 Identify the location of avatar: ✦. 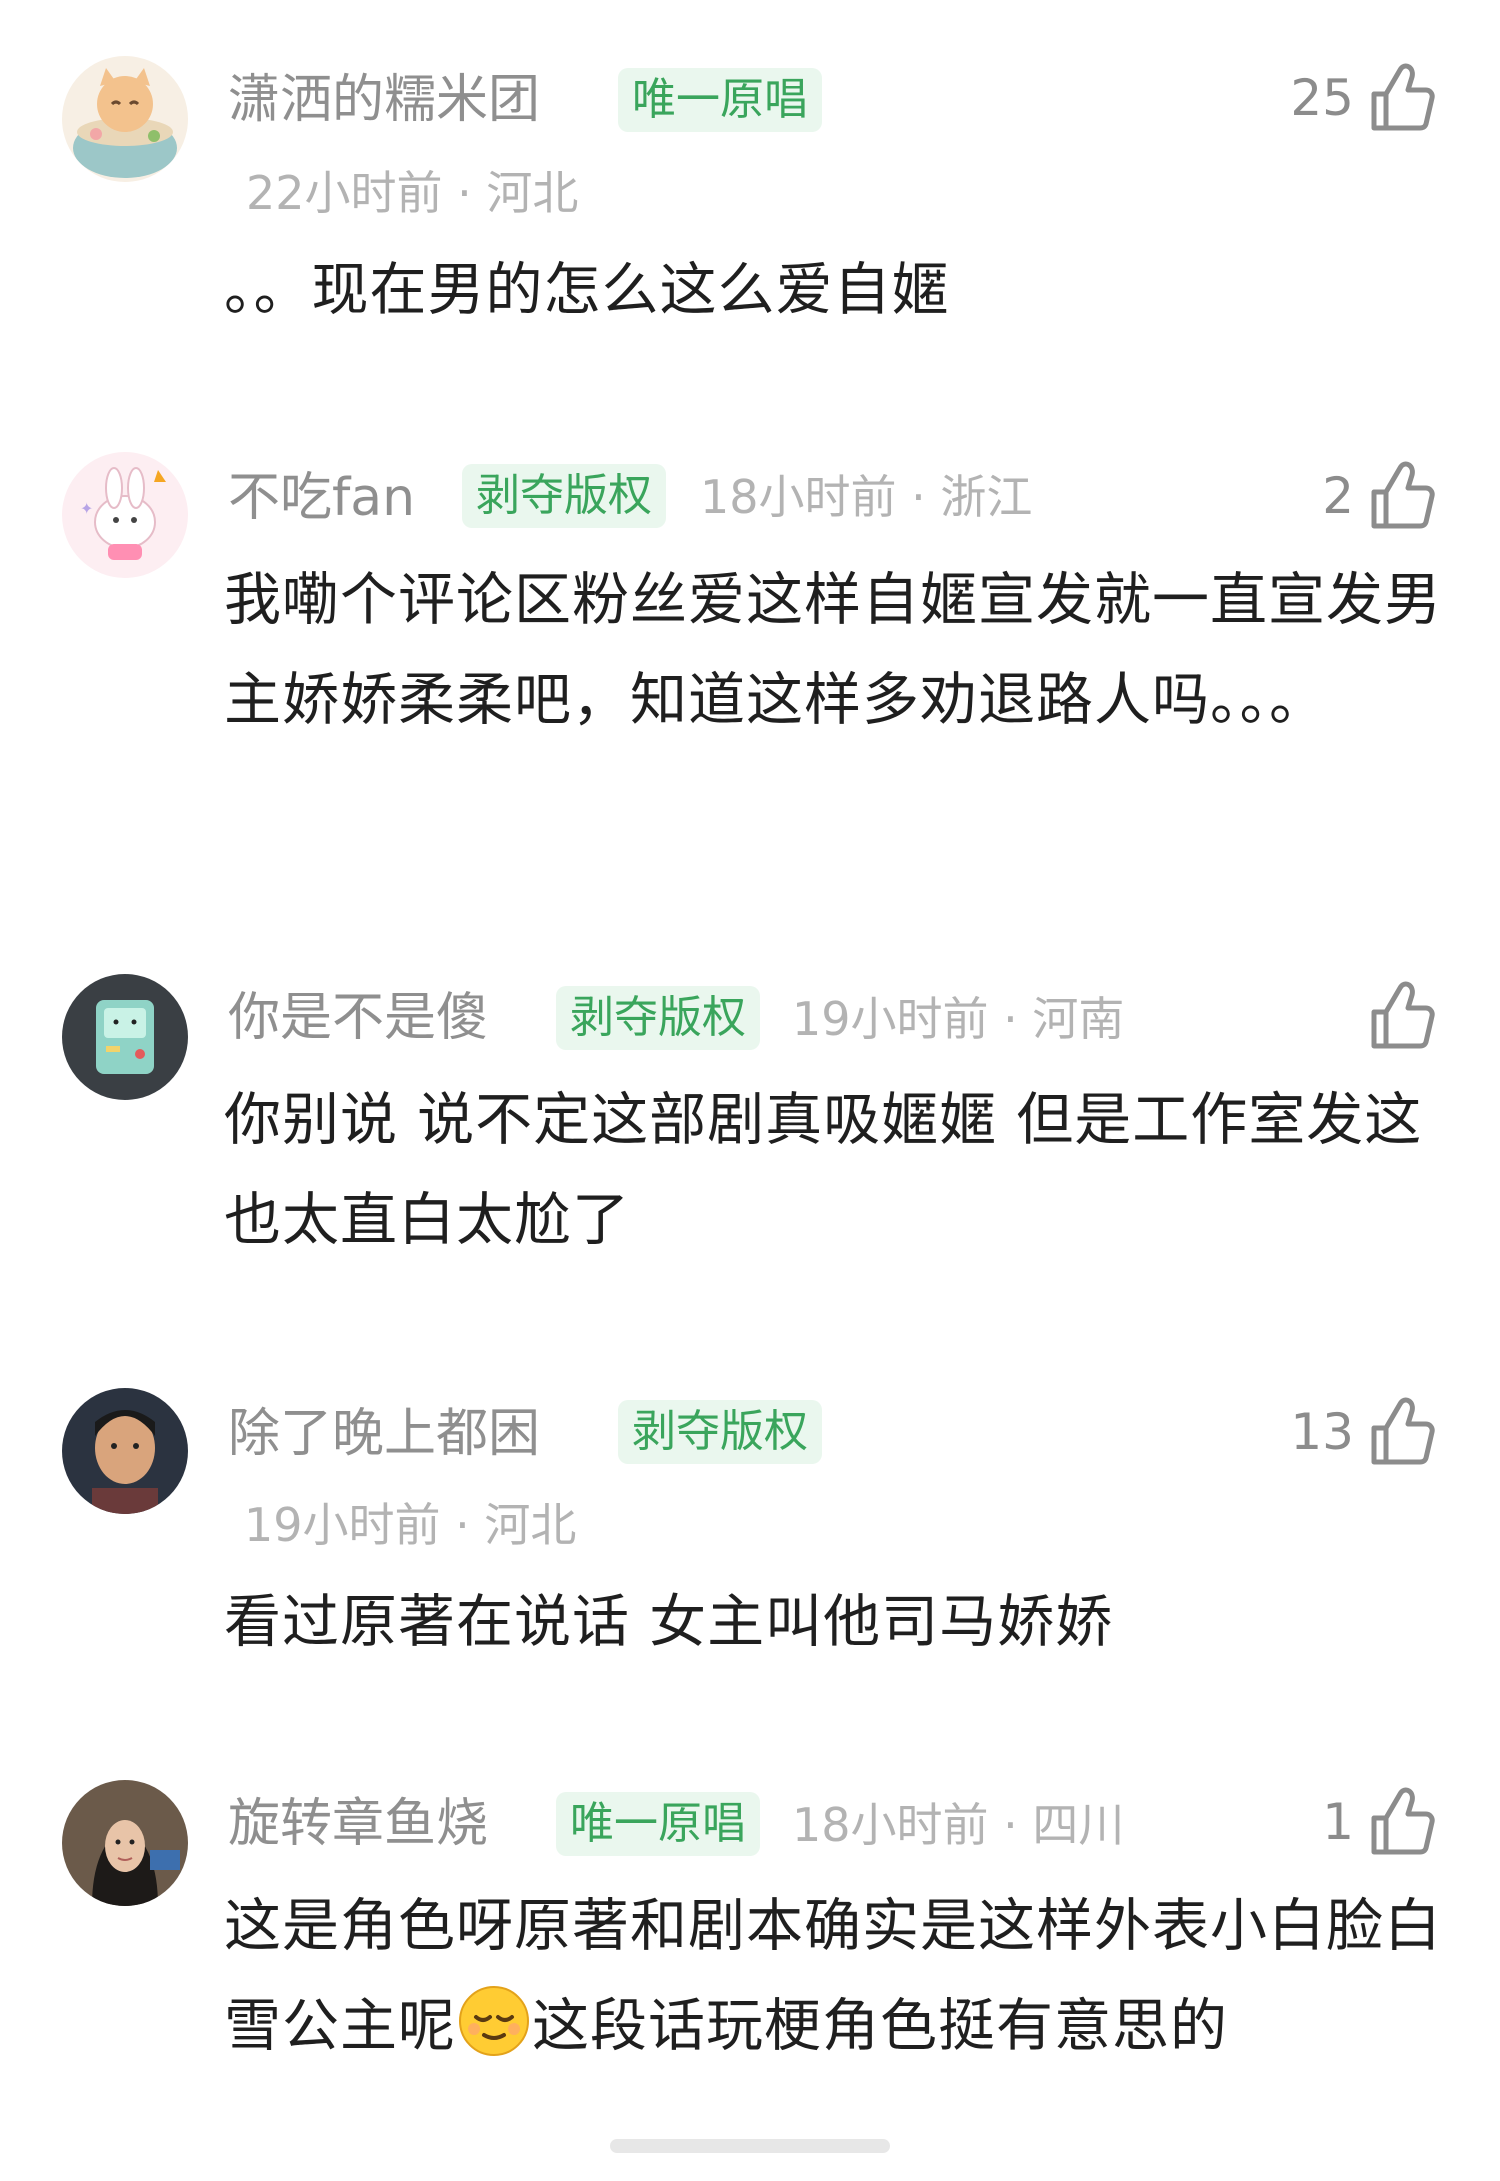
(125, 515).